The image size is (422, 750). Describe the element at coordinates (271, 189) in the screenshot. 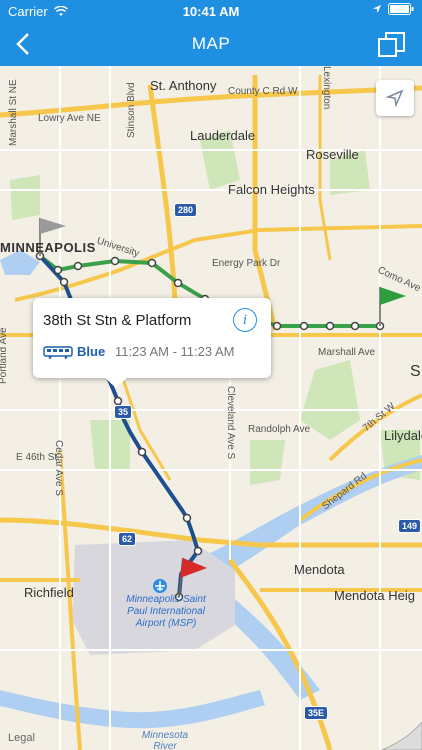

I see `map-label-falcon-heights: Falcon Heights` at that location.